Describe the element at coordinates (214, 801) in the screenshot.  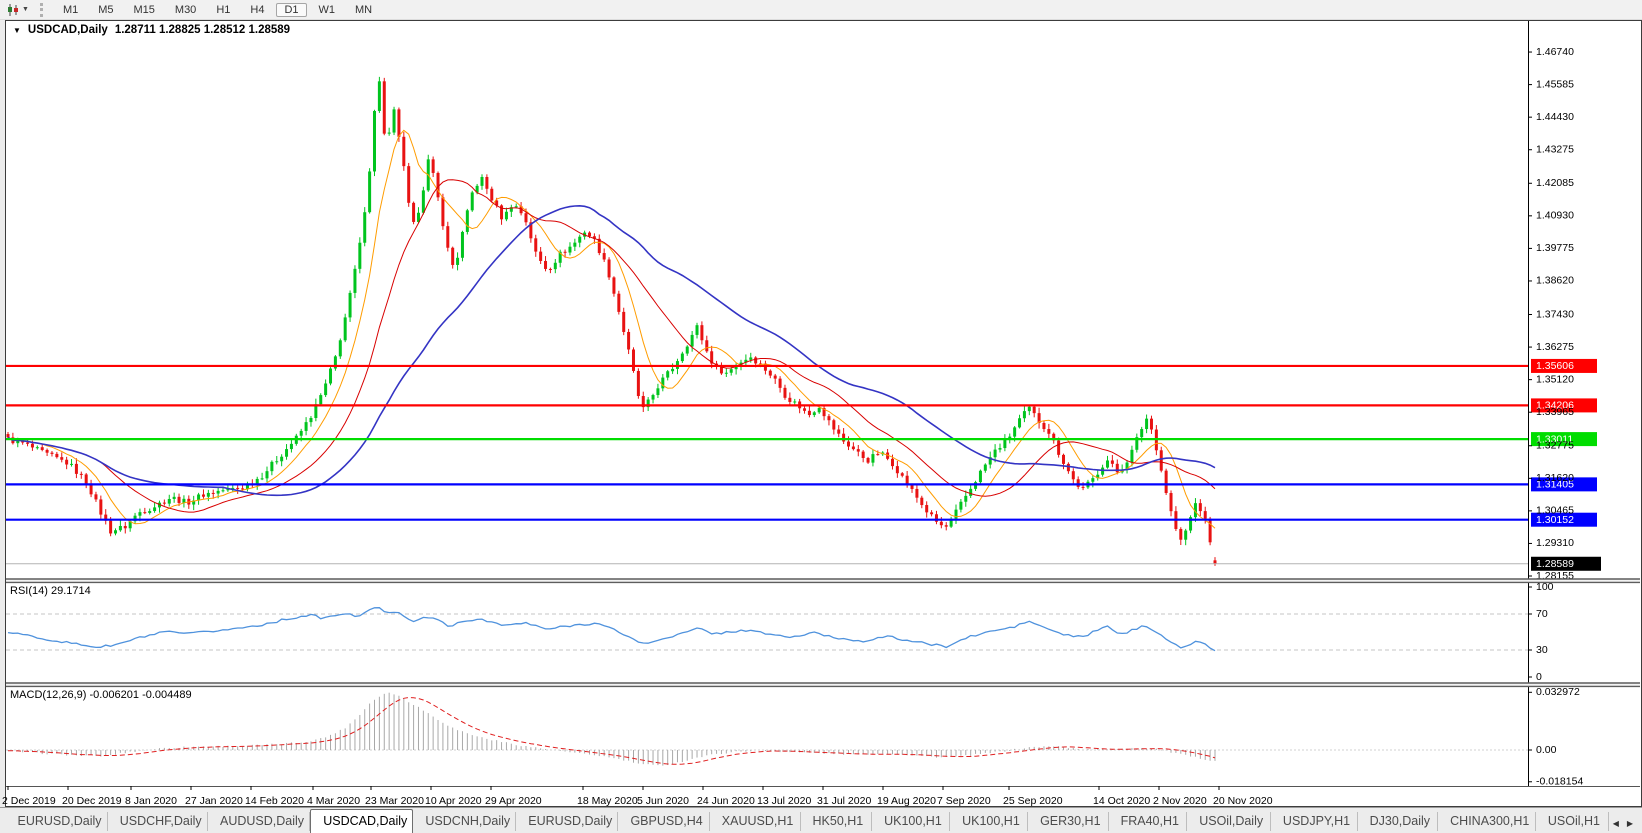
I see `svg-text: 27 Jan 2020` at that location.